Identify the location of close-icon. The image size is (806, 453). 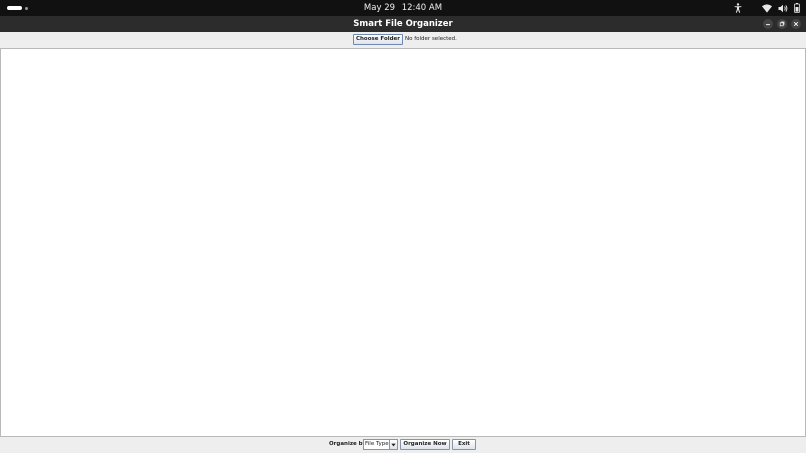
(796, 24).